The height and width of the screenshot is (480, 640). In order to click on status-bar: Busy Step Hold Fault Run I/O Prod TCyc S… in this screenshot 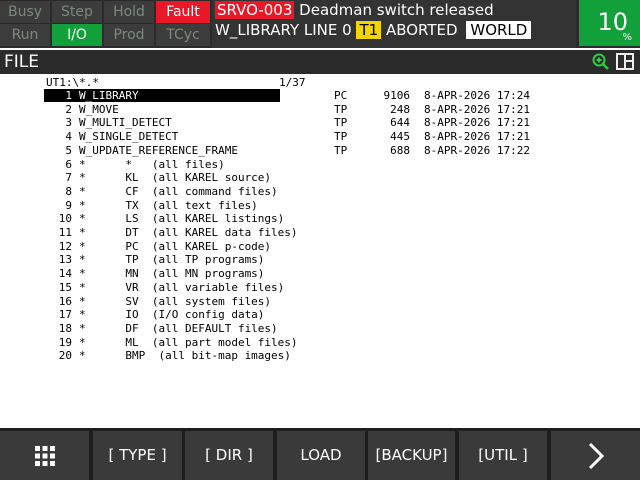, I will do `click(320, 24)`.